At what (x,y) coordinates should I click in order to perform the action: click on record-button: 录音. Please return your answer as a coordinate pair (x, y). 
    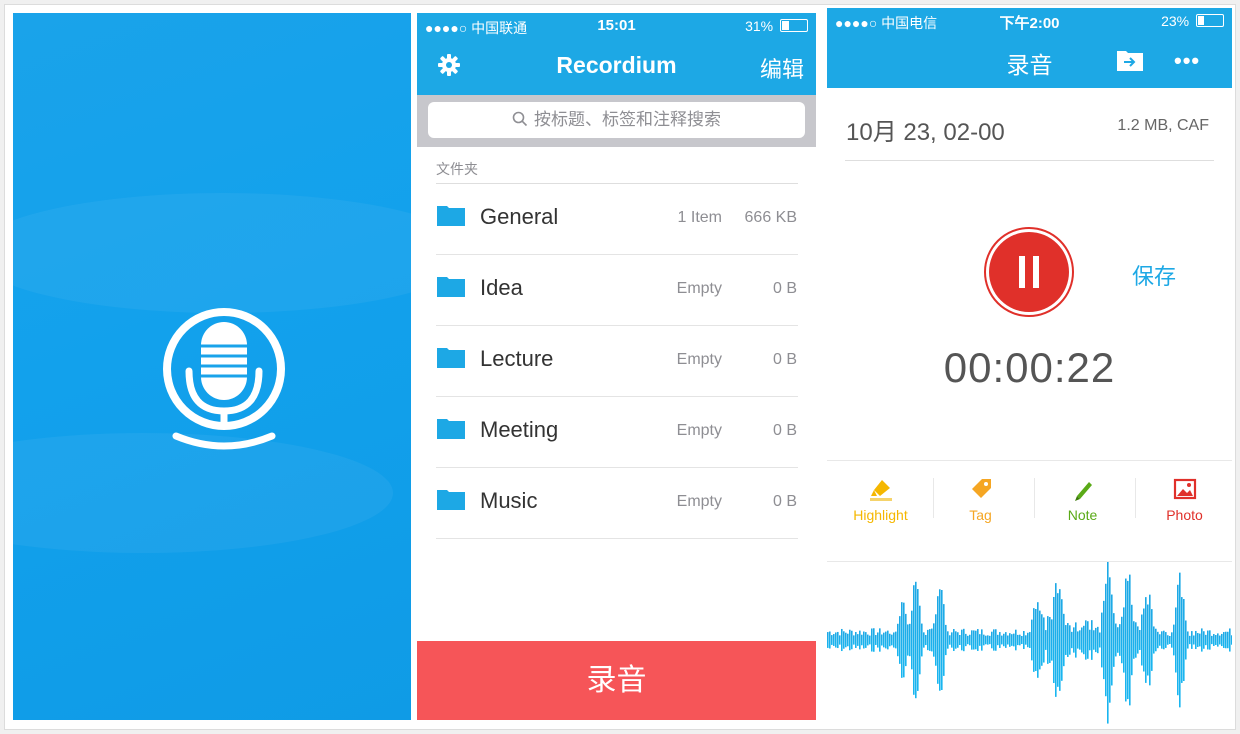
    Looking at the image, I should click on (616, 680).